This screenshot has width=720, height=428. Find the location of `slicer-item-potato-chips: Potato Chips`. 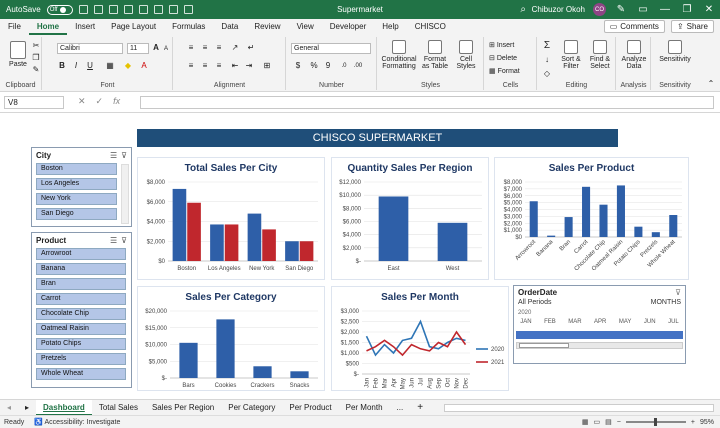

slicer-item-potato-chips: Potato Chips is located at coordinates (81, 344).